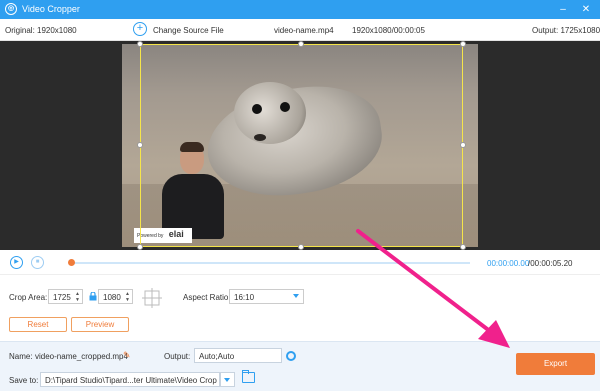 The width and height of the screenshot is (600, 391). I want to click on gear-icon, so click(291, 356).